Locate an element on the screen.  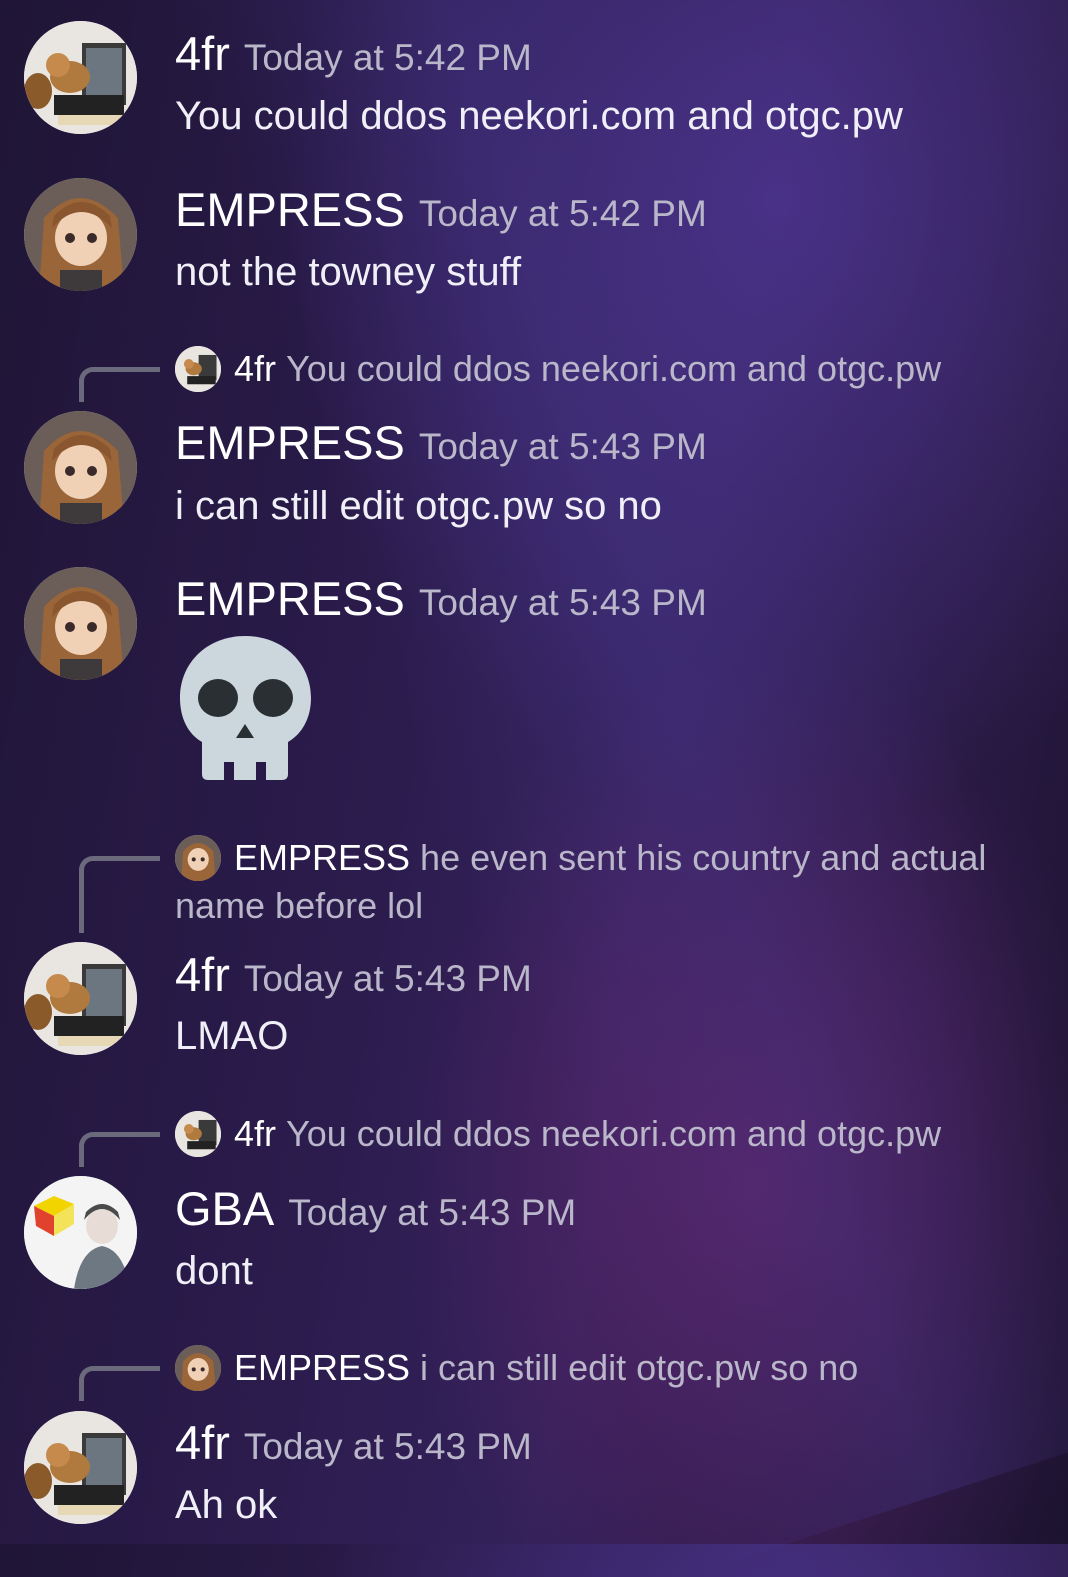
reply-preview: EMPRESS i can still edit otgc.pw so no is located at coordinates (634, 1368).